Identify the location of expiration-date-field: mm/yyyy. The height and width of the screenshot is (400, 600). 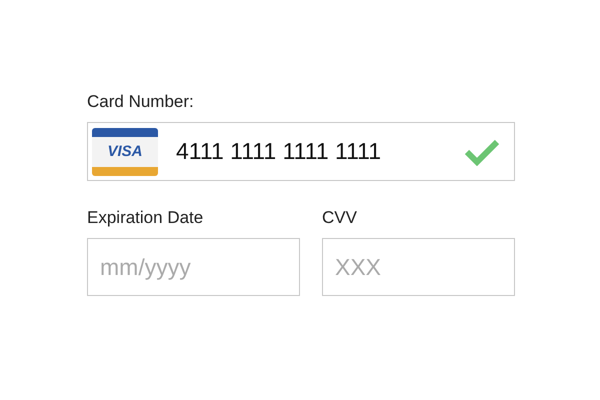
(193, 267).